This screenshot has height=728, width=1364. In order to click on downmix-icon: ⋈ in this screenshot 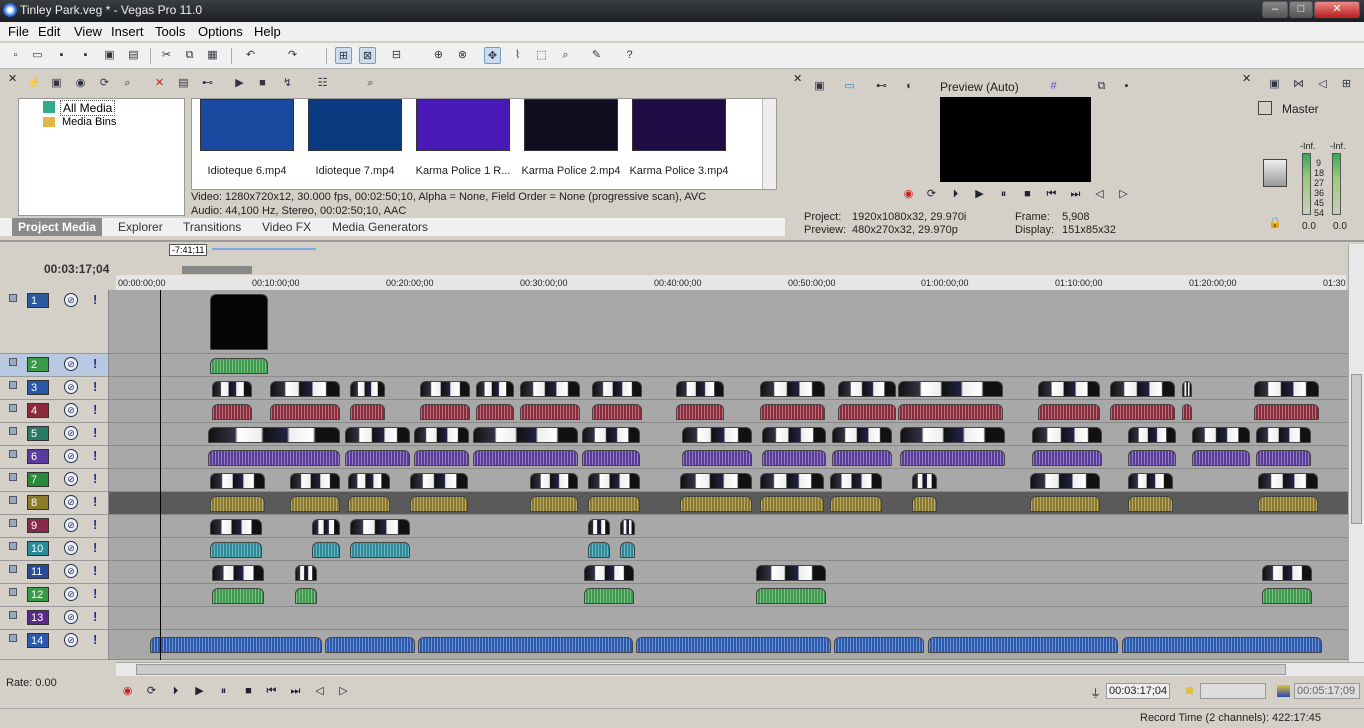, I will do `click(1298, 84)`.